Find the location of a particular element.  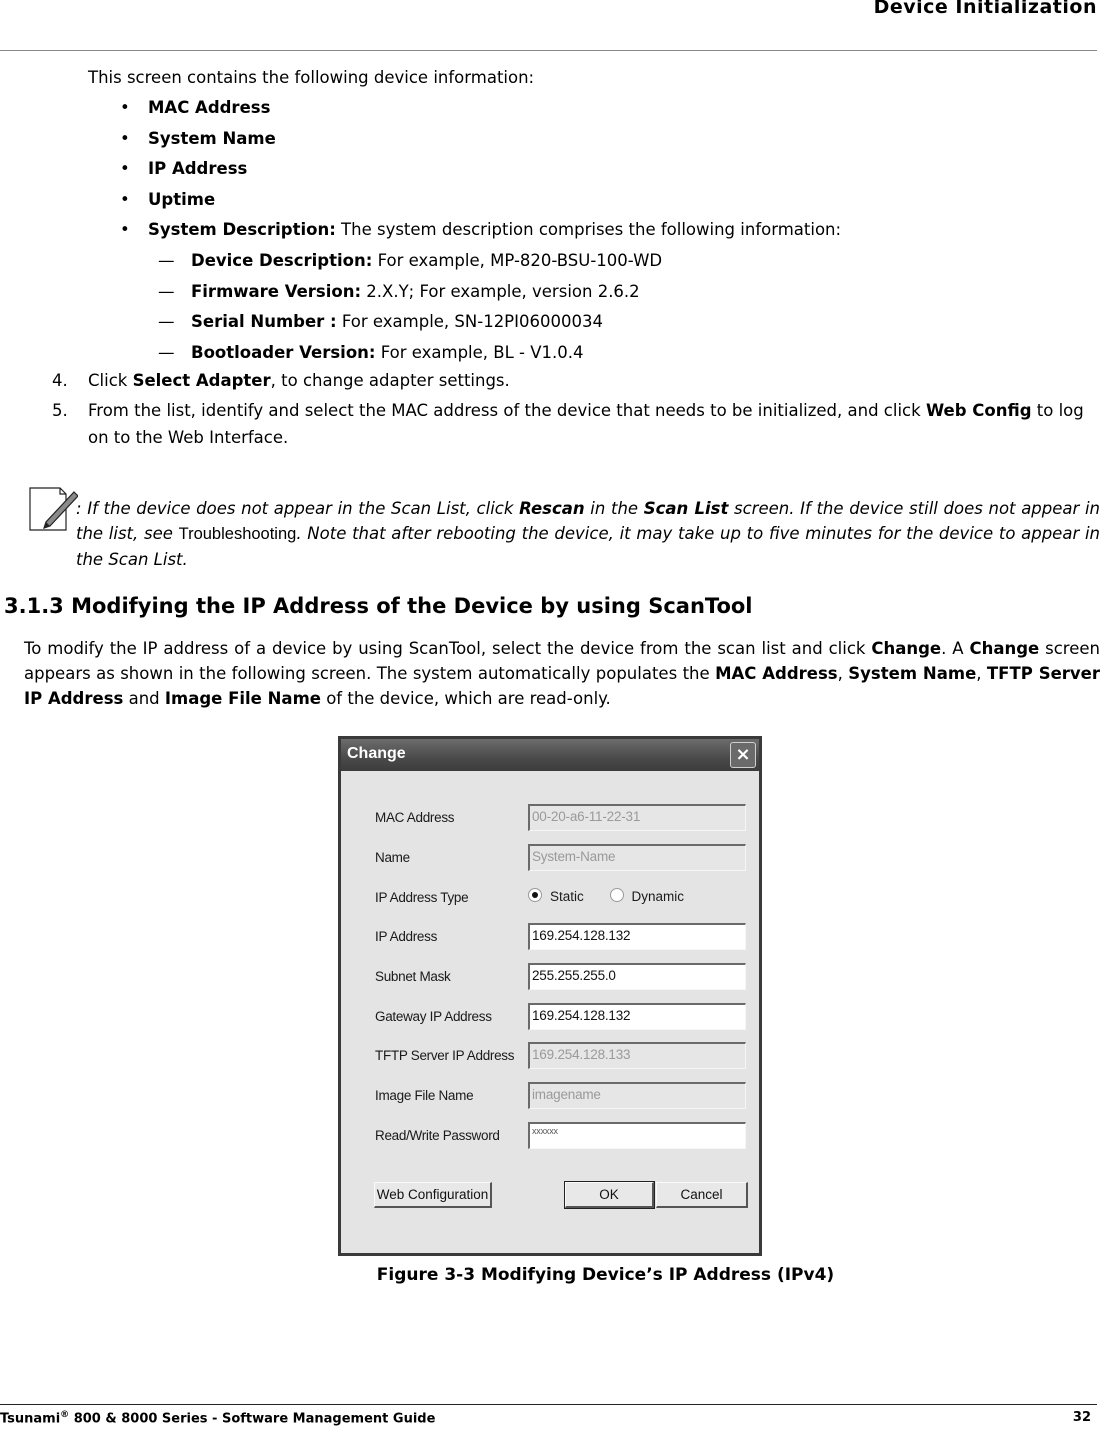

password-label: Read/Write Password is located at coordinates (437, 1135).